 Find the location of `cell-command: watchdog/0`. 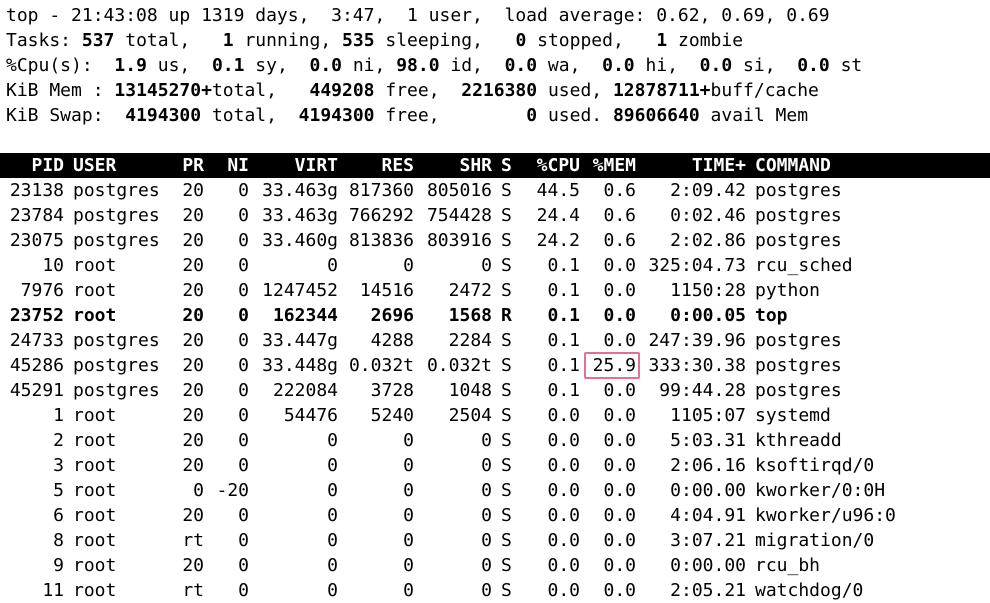

cell-command: watchdog/0 is located at coordinates (809, 590).